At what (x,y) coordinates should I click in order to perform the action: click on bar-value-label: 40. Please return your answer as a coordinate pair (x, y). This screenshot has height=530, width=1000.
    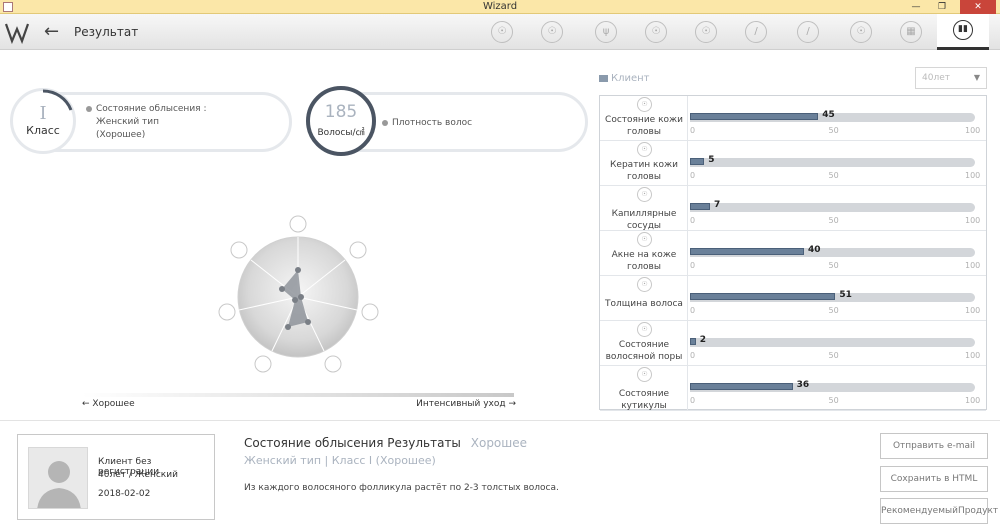
    Looking at the image, I should click on (814, 250).